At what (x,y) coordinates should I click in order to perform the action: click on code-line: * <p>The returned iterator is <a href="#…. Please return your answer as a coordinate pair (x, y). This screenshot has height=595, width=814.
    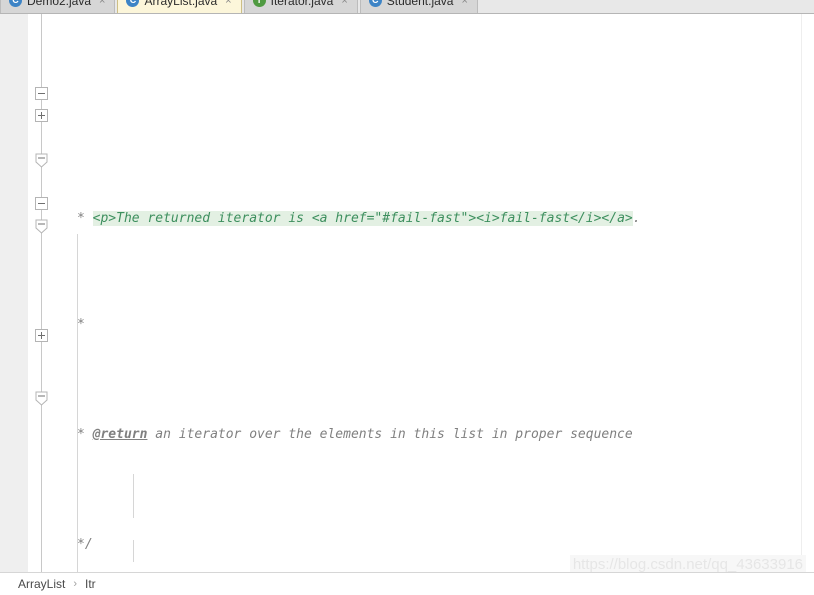
    Looking at the image, I should click on (432, 218).